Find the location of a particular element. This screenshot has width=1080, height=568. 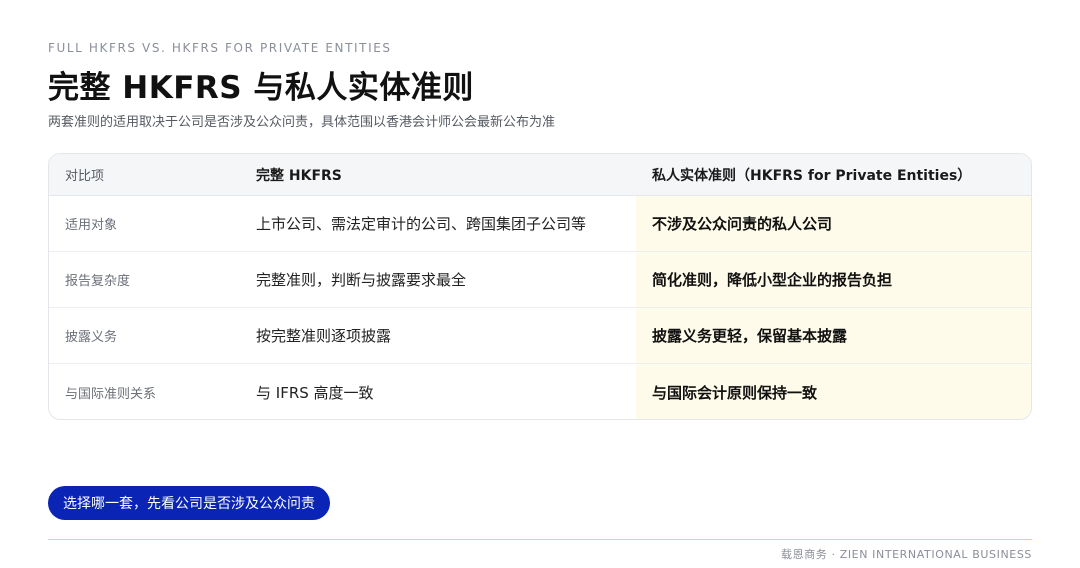

table-row: 适用对象 上市公司、需法定审计的公司、跨国集团子公司等 不涉及公众问责的私人公司 is located at coordinates (540, 224).